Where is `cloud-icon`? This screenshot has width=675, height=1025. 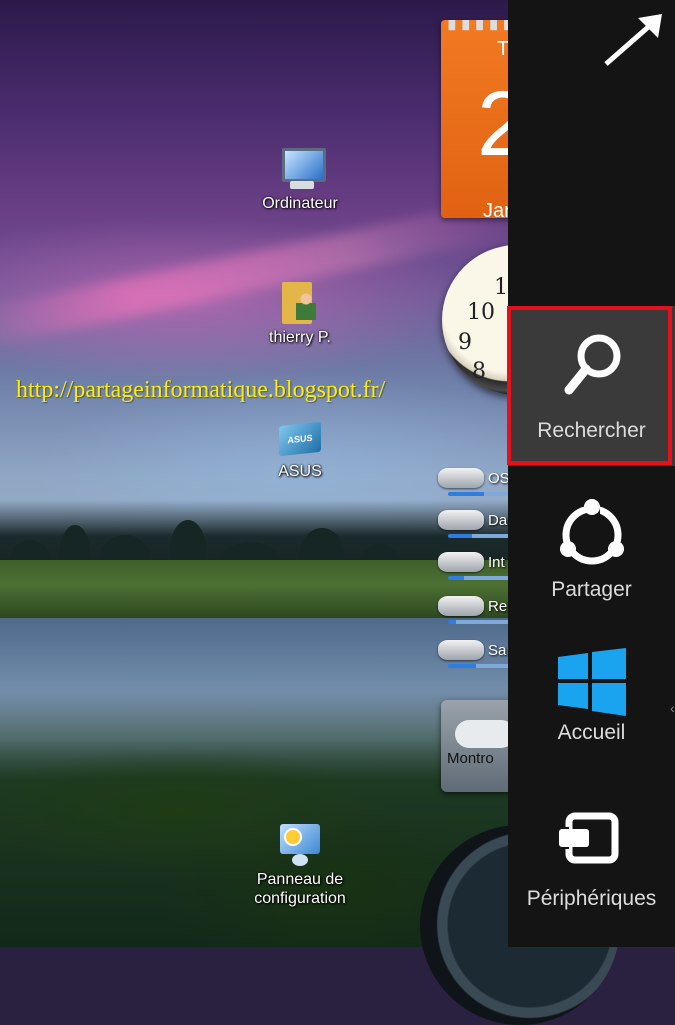 cloud-icon is located at coordinates (485, 734).